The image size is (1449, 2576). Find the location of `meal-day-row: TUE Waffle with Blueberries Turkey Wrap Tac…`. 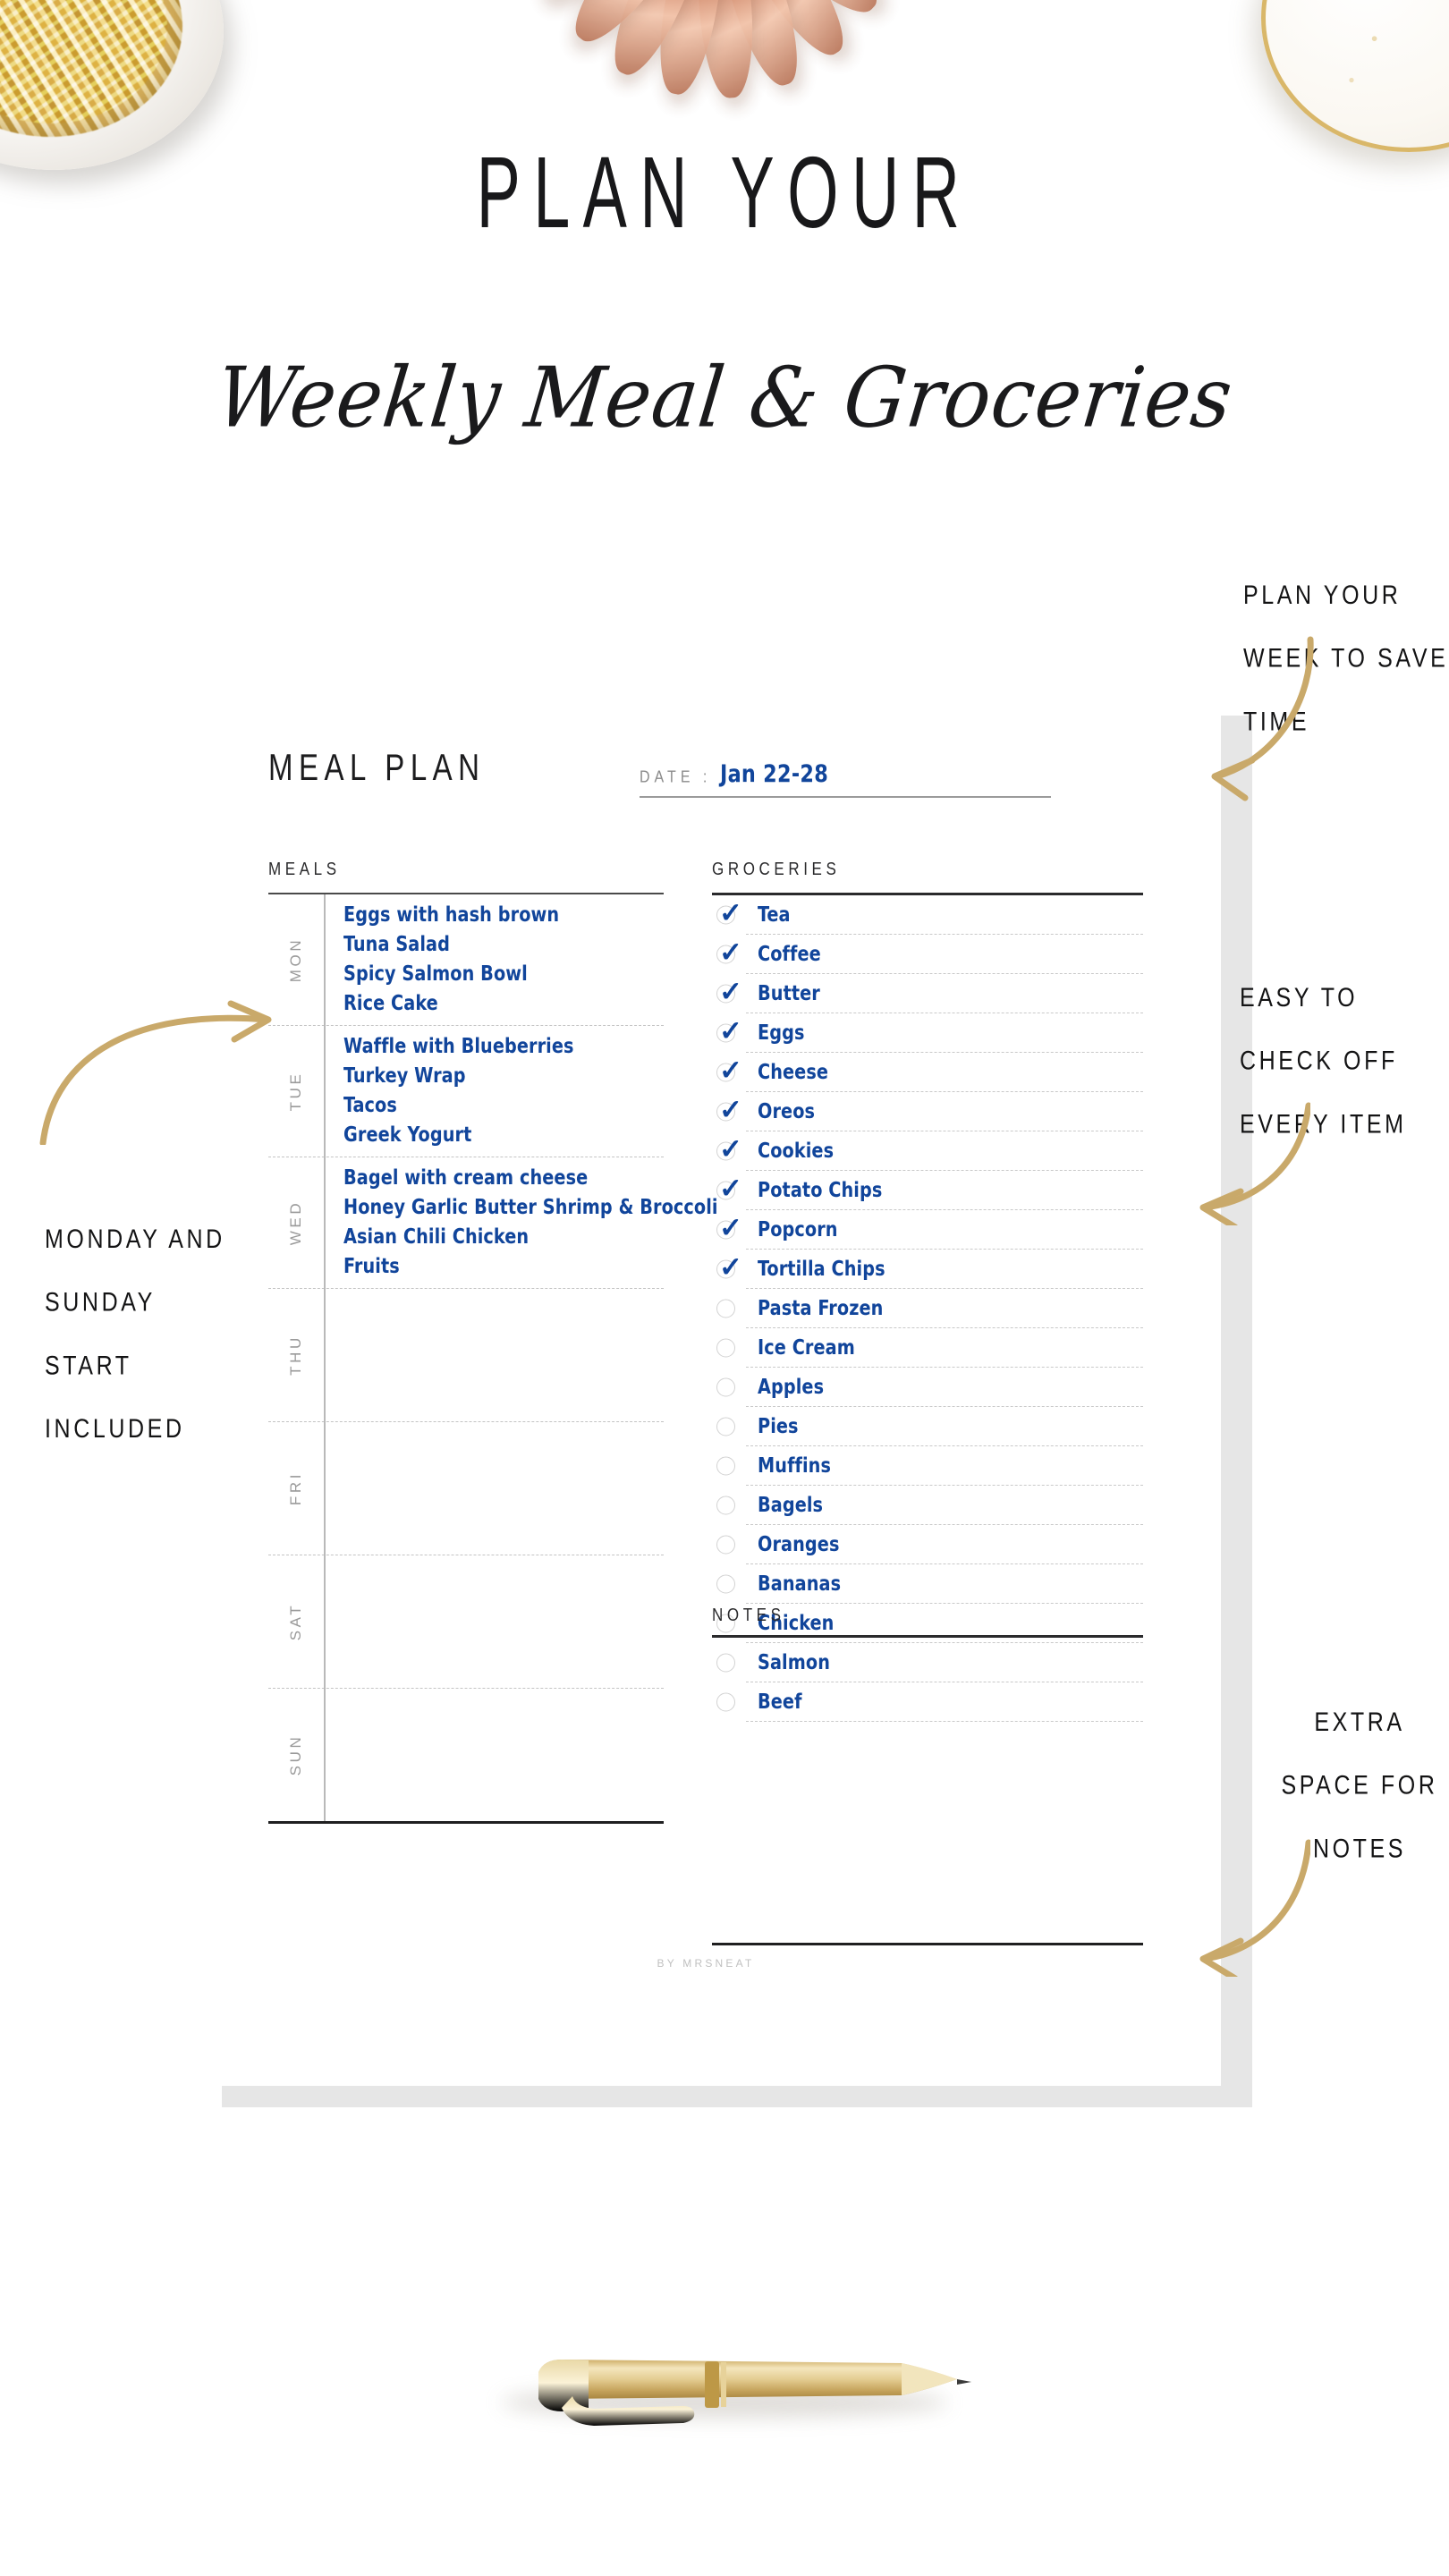

meal-day-row: TUE Waffle with Blueberries Turkey Wrap Tac… is located at coordinates (466, 1091).